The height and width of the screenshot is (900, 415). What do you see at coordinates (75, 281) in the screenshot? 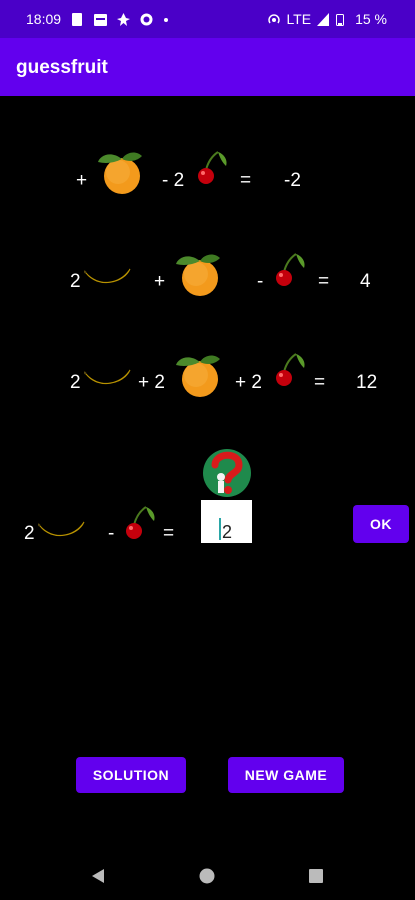
I see `equation-2-coefficient-1: 2` at bounding box center [75, 281].